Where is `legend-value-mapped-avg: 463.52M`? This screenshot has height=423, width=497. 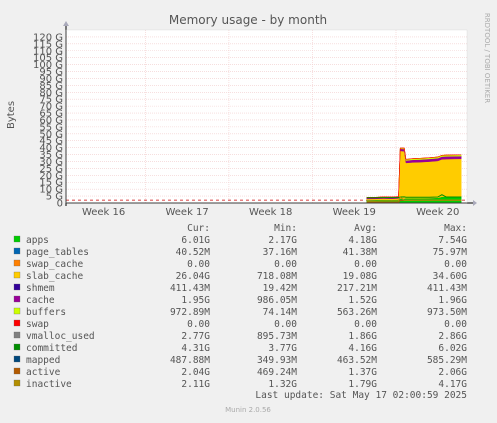 legend-value-mapped-avg: 463.52M is located at coordinates (357, 360).